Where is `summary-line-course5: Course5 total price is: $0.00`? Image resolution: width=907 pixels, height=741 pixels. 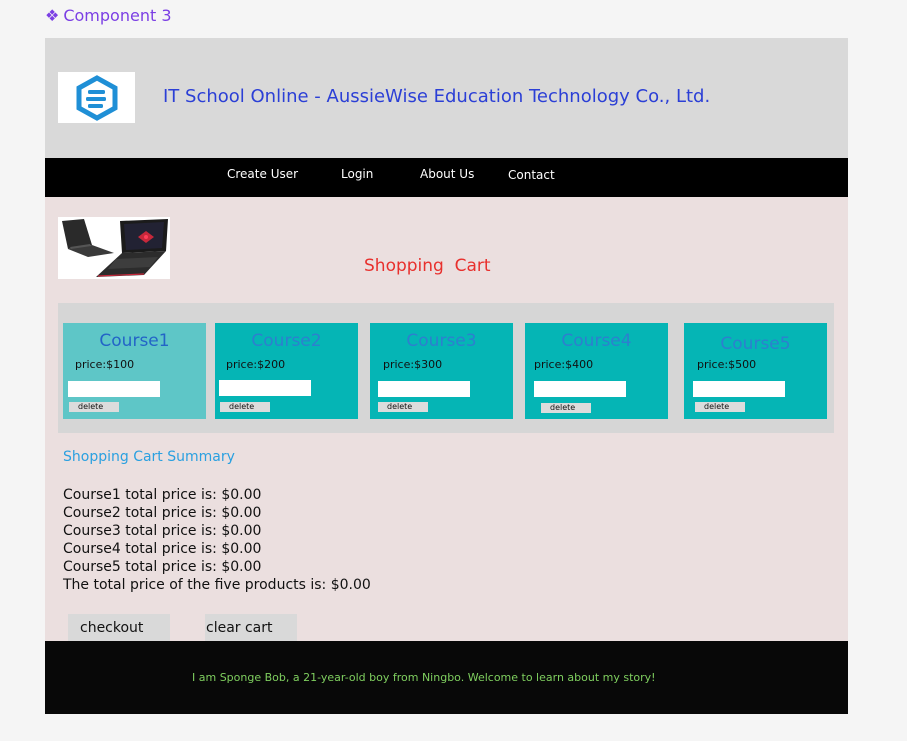 summary-line-course5: Course5 total price is: $0.00 is located at coordinates (162, 567).